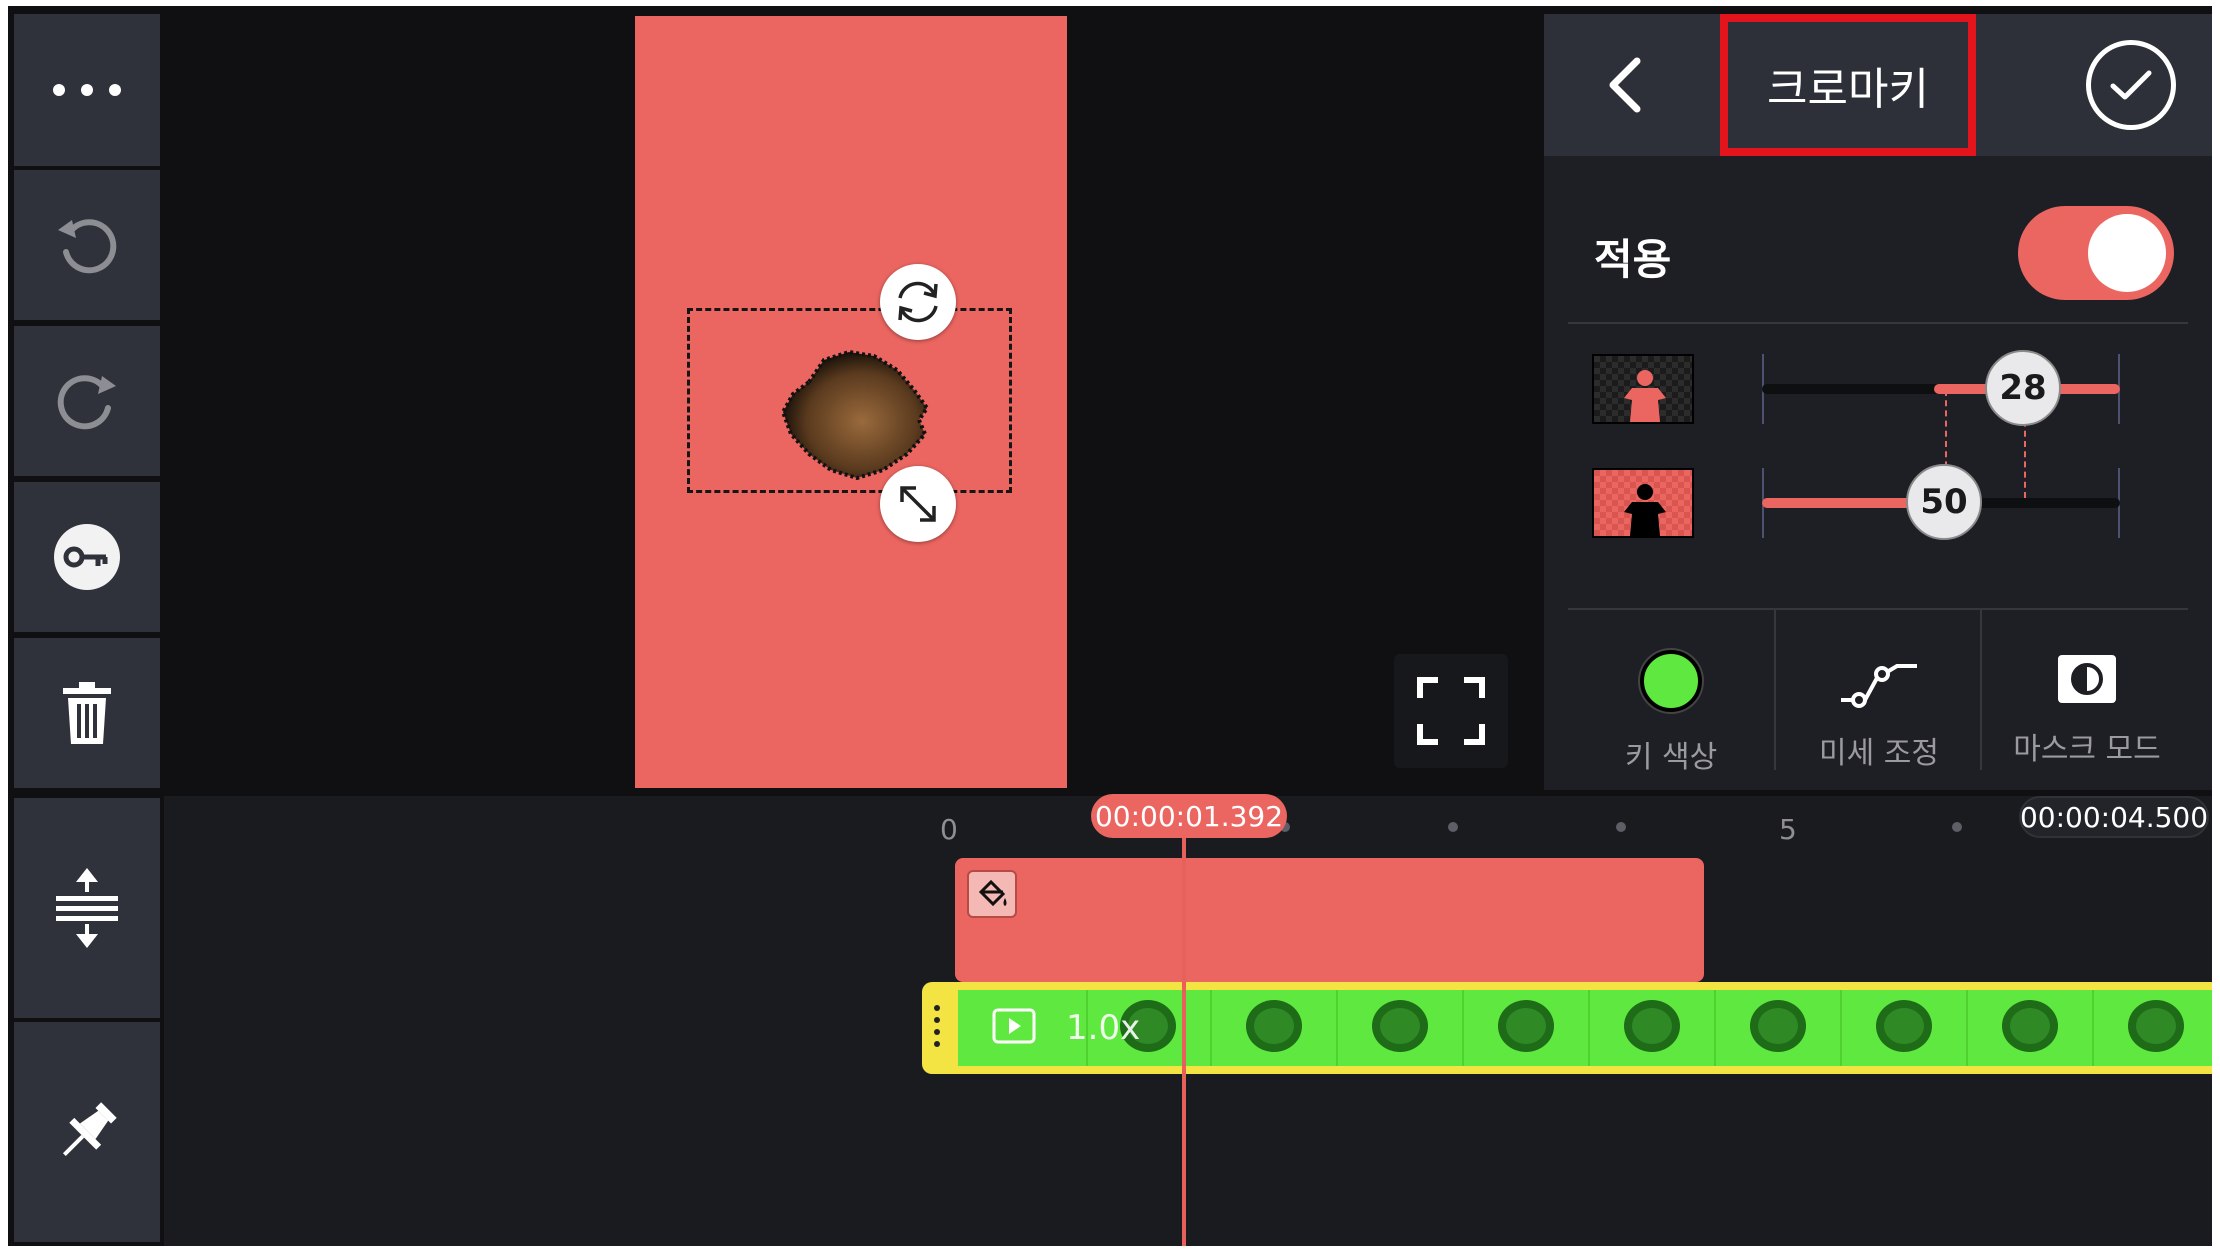 The image size is (2220, 1253). I want to click on toggle-knob, so click(2127, 253).